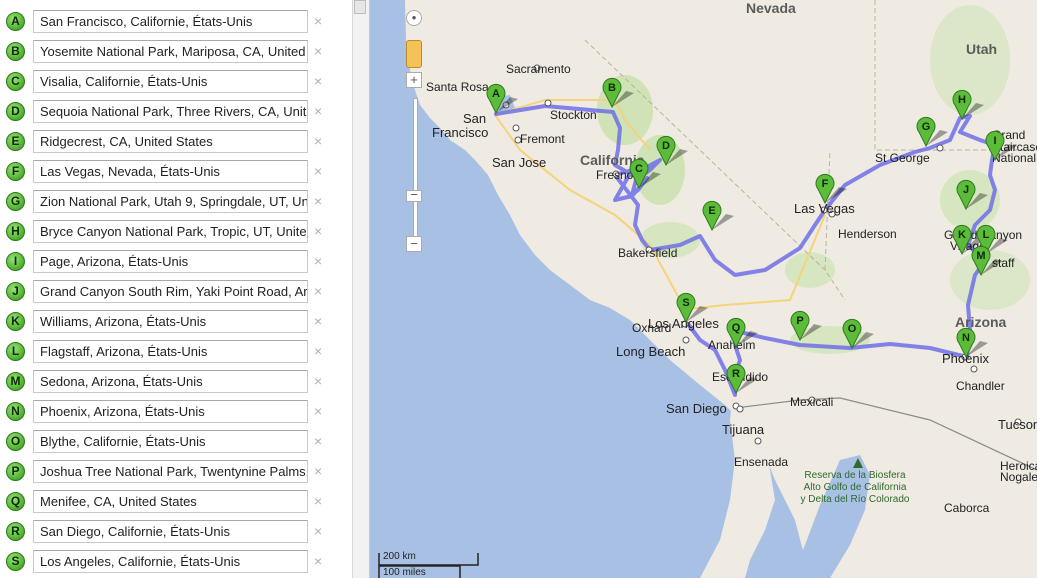 This screenshot has width=1037, height=578. What do you see at coordinates (615, 175) in the screenshot?
I see `city-label: Fresno` at bounding box center [615, 175].